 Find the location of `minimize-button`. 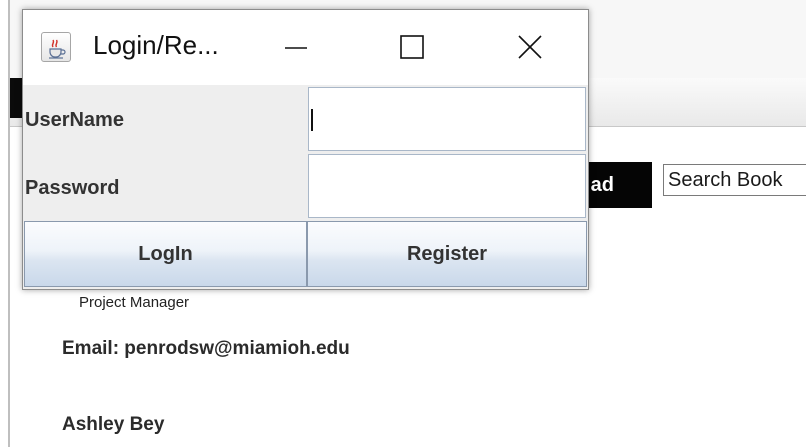

minimize-button is located at coordinates (295, 47).